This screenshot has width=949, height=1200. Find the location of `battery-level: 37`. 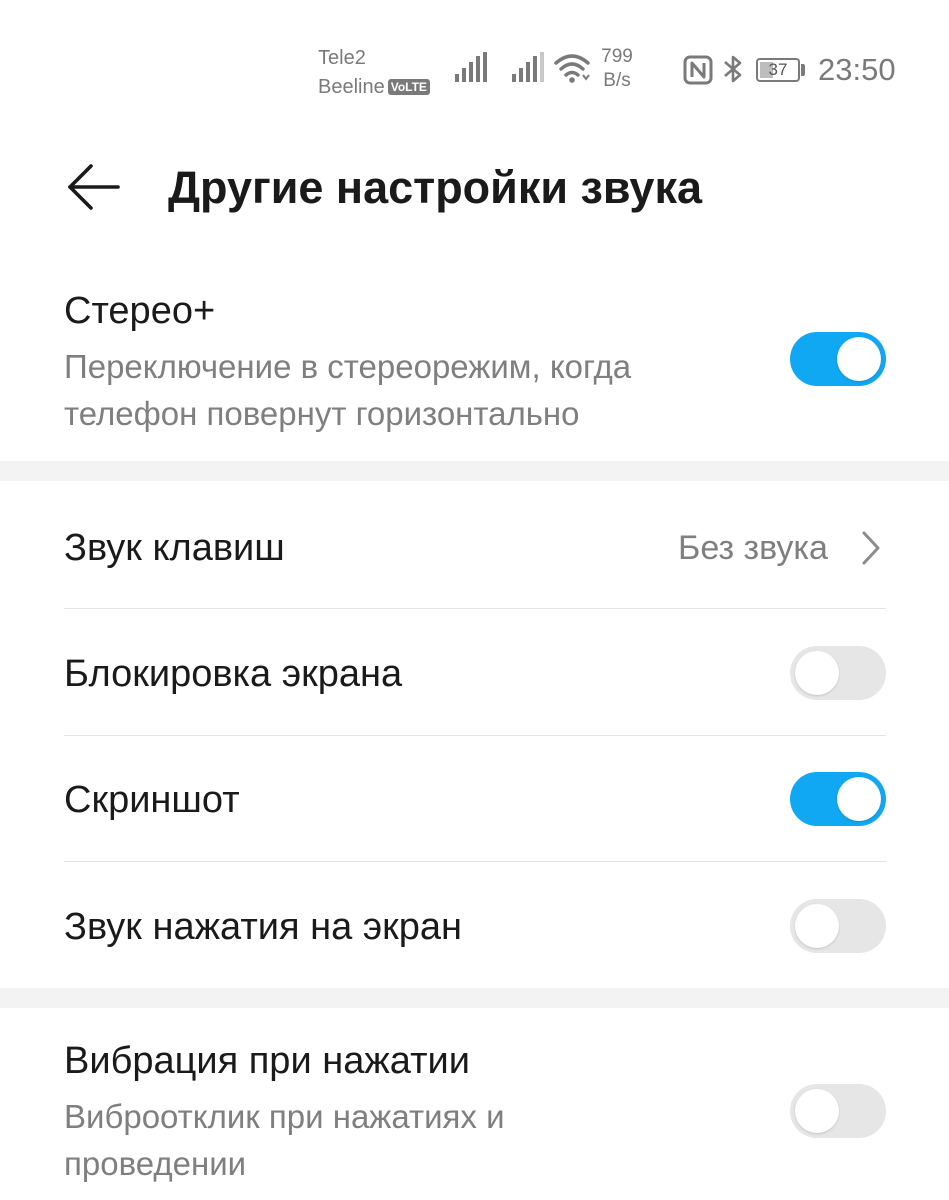

battery-level: 37 is located at coordinates (778, 69).